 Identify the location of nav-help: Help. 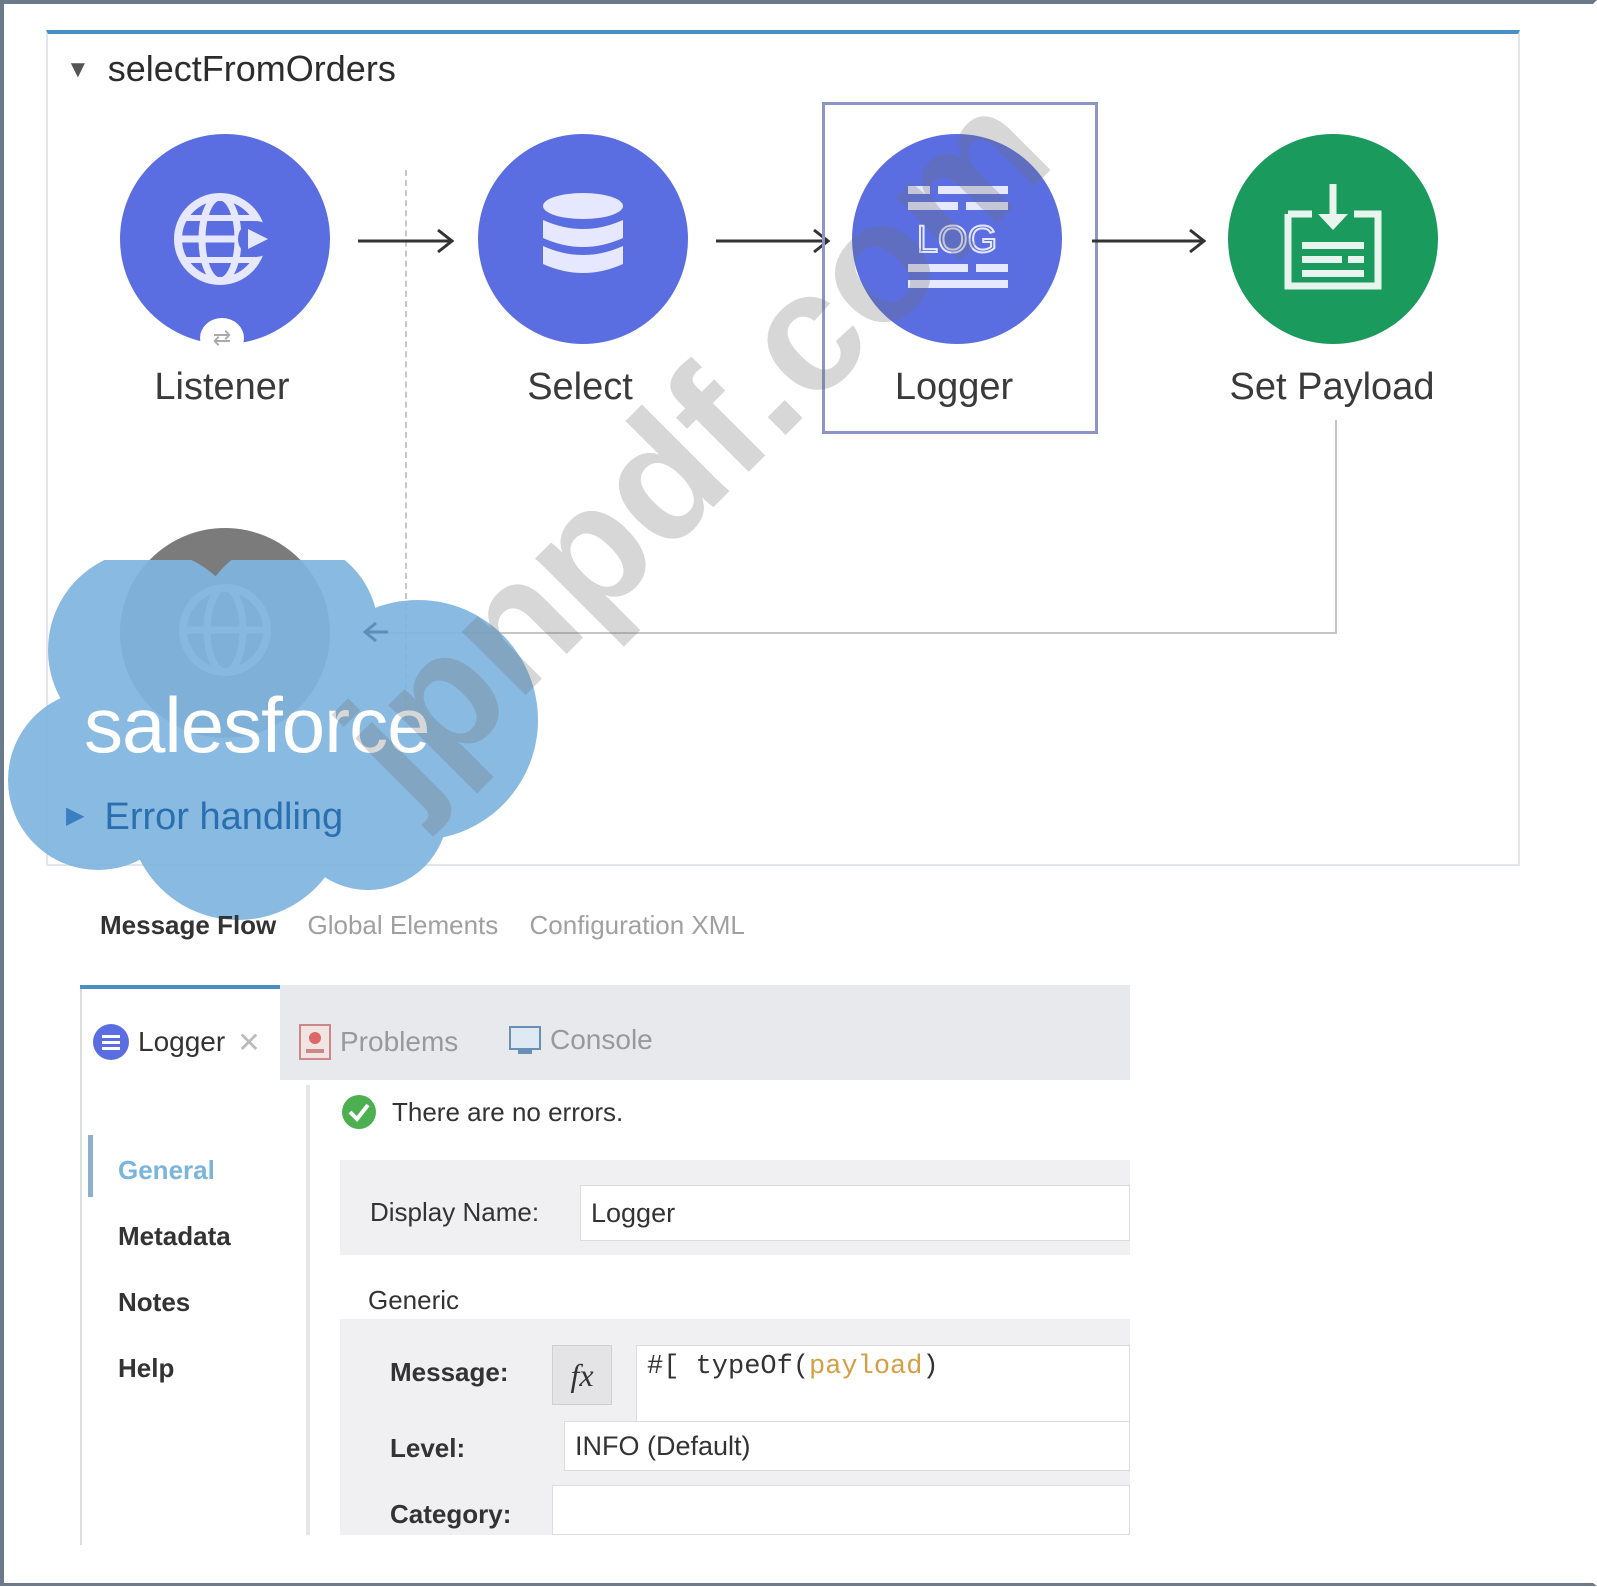
(146, 1368).